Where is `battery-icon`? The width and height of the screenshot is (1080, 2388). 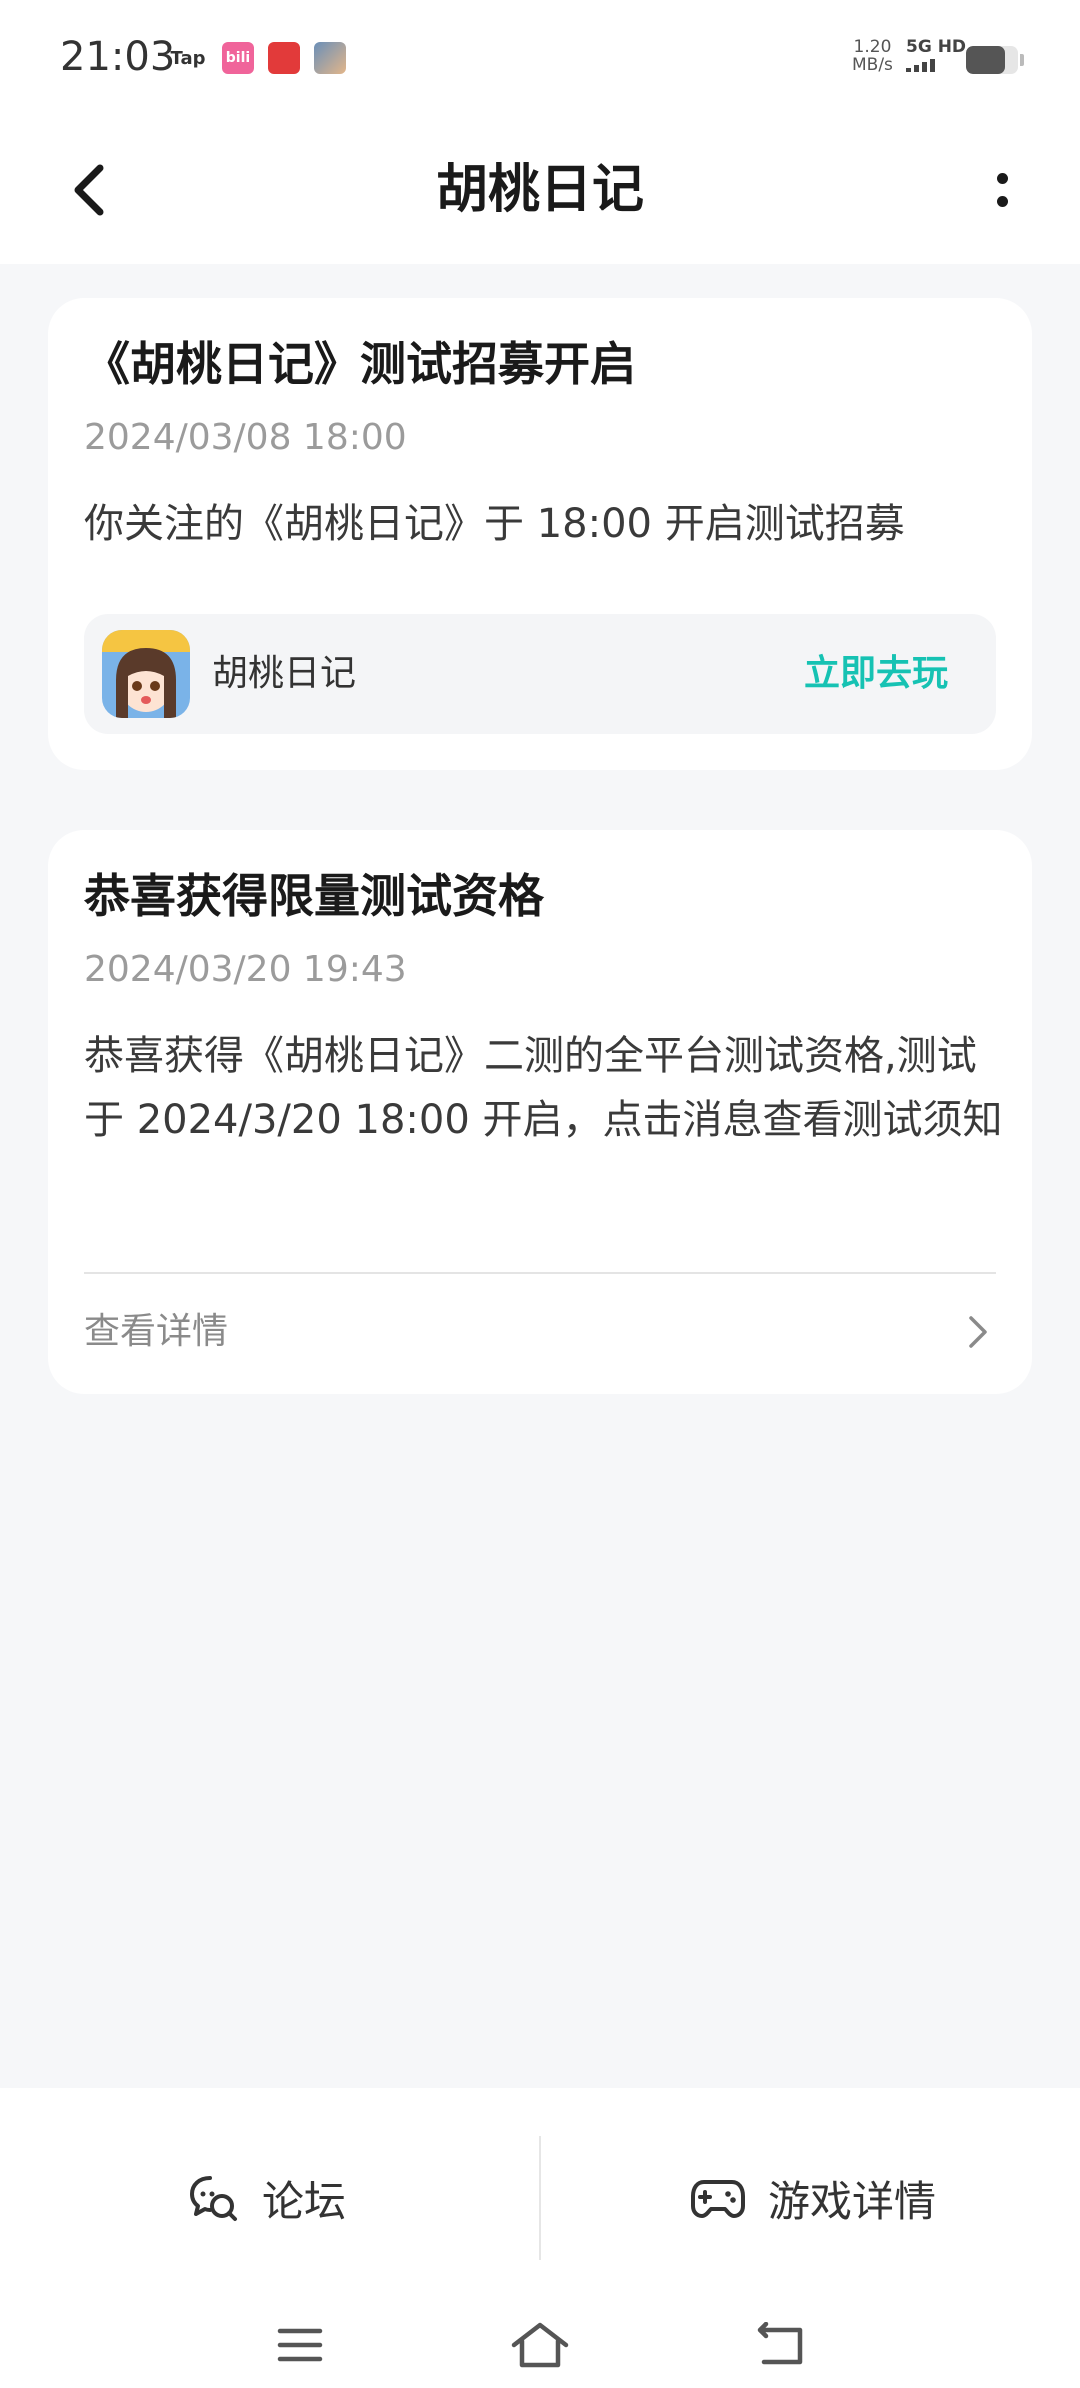
battery-icon is located at coordinates (992, 60).